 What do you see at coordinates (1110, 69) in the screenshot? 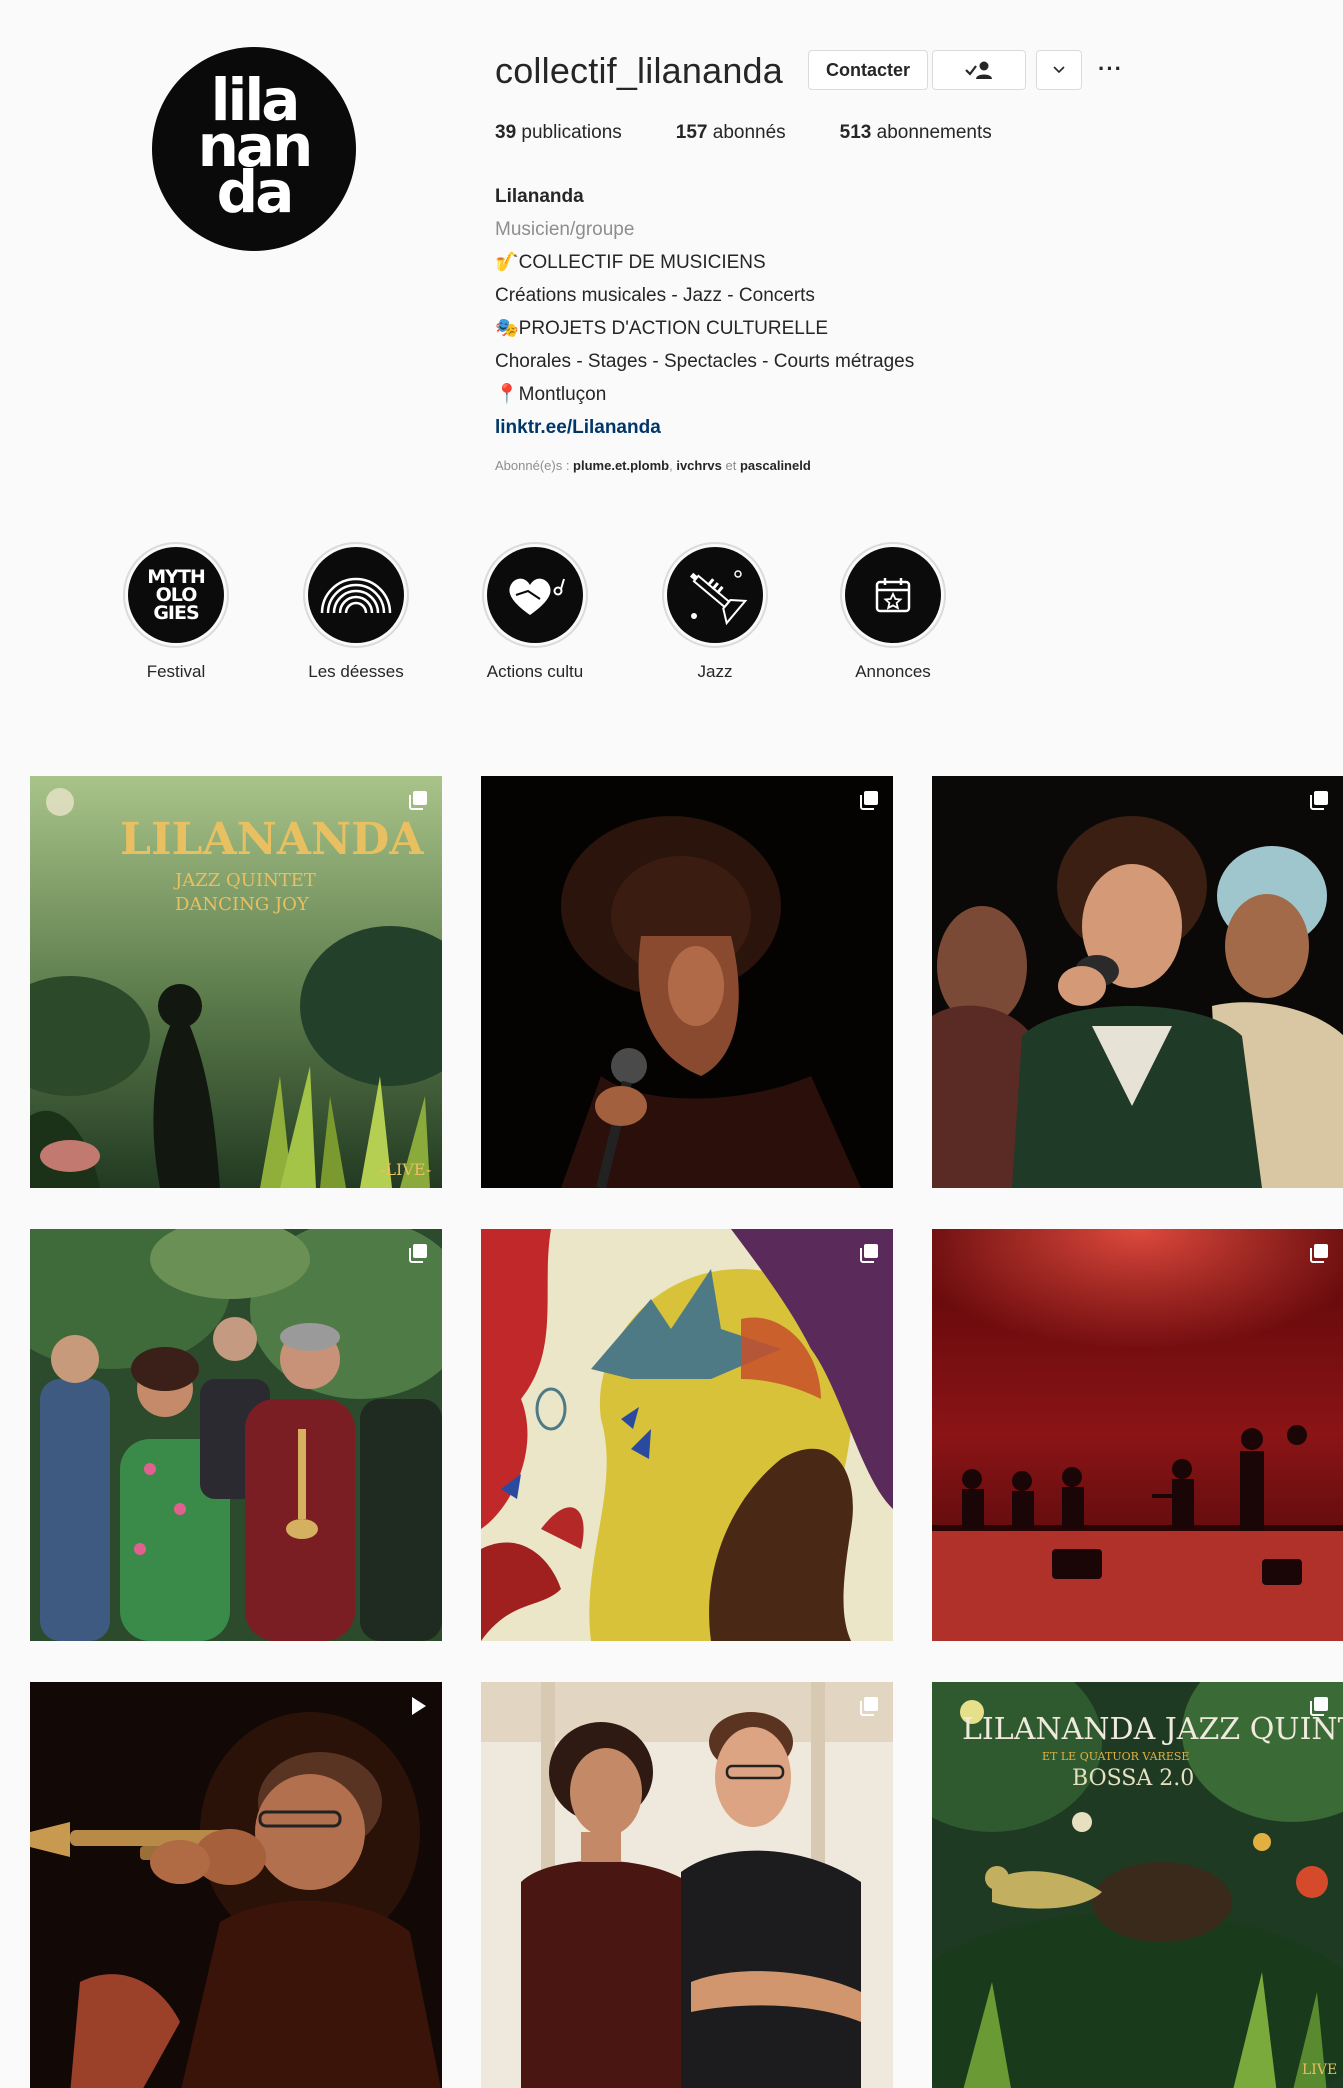
I see `more-options-icon: ···` at bounding box center [1110, 69].